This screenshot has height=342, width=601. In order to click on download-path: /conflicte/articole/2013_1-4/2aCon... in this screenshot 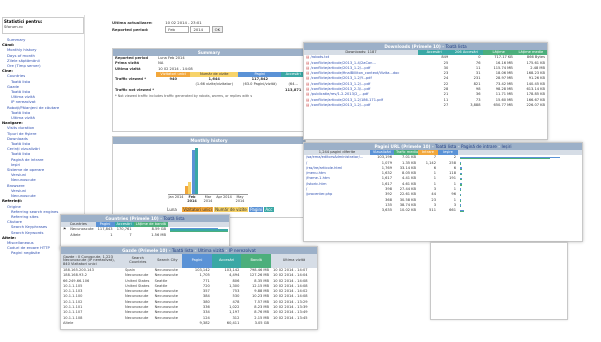, I will do `click(343, 62)`.